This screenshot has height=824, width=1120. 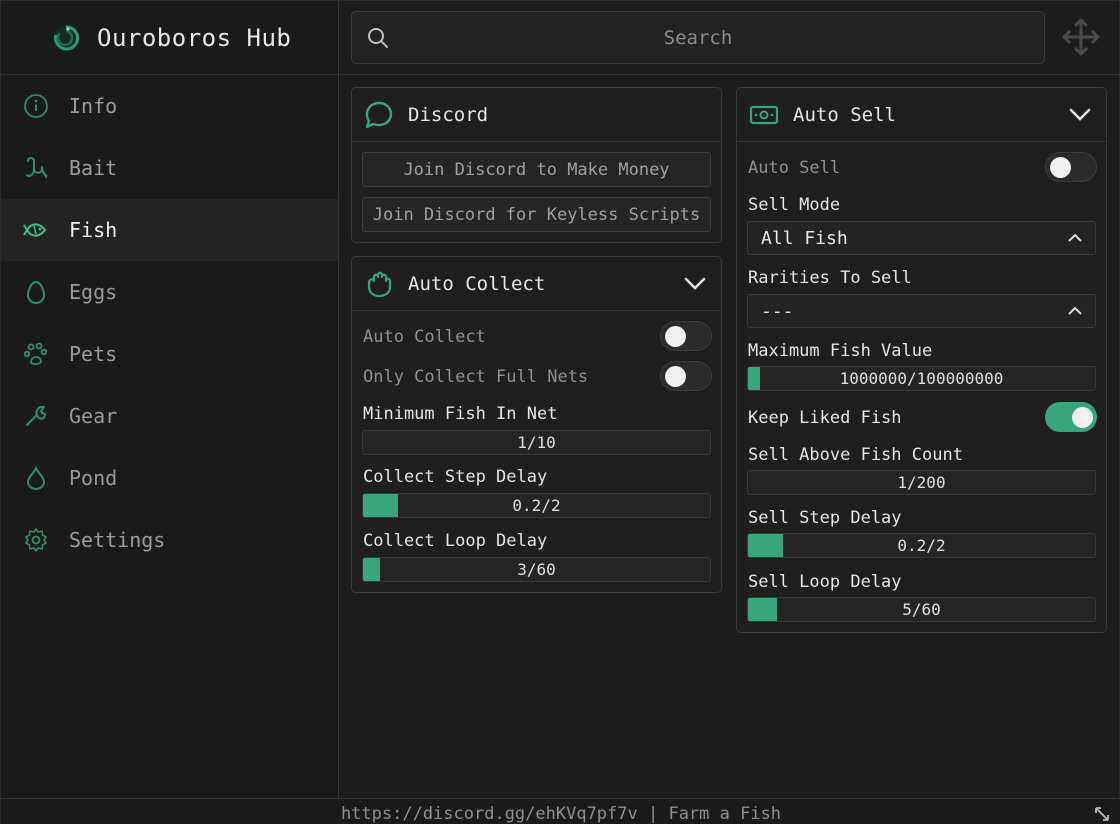 What do you see at coordinates (825, 582) in the screenshot?
I see `sell-loop-delay-label: Sell Loop Delay` at bounding box center [825, 582].